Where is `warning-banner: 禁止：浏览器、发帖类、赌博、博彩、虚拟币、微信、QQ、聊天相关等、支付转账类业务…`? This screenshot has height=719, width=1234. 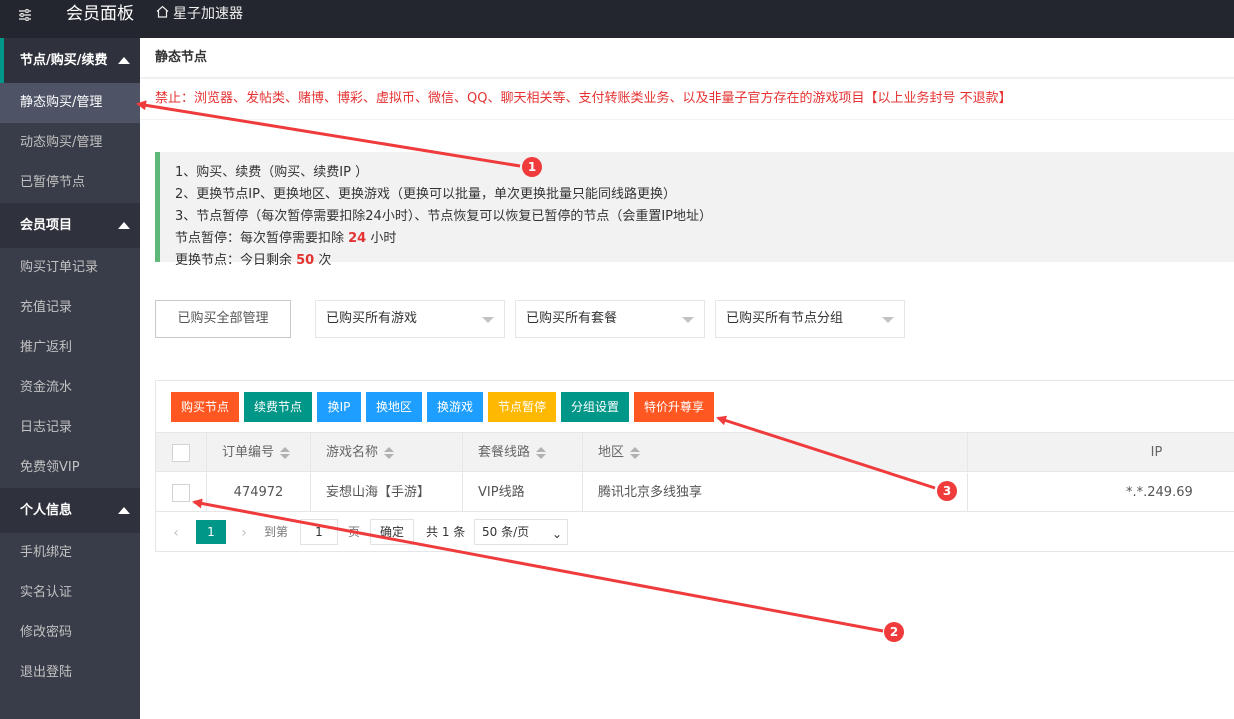
warning-banner: 禁止：浏览器、发帖类、赌博、博彩、虚拟币、微信、QQ、聊天相关等、支付转账类业务… is located at coordinates (687, 99).